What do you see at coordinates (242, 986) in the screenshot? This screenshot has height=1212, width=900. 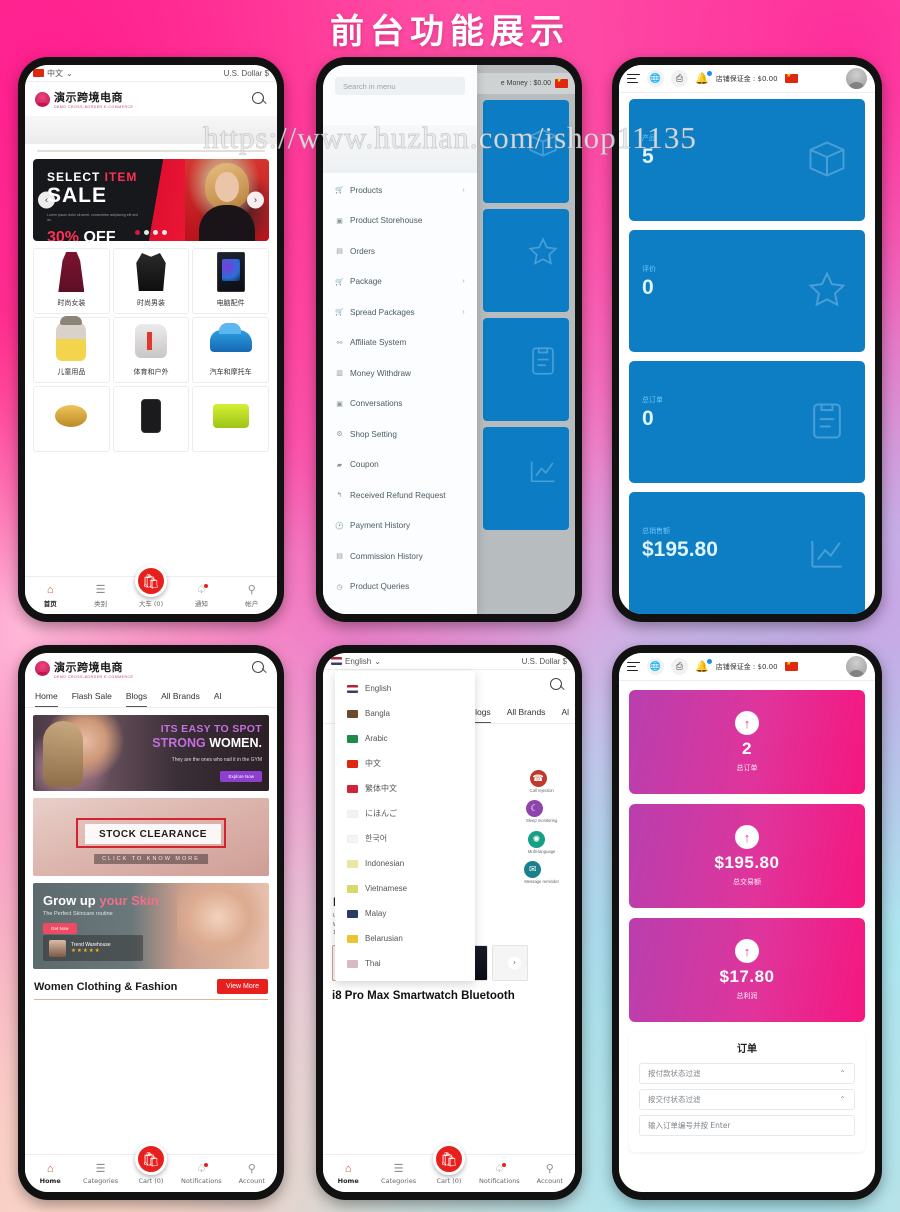 I see `view-more-button: View More` at bounding box center [242, 986].